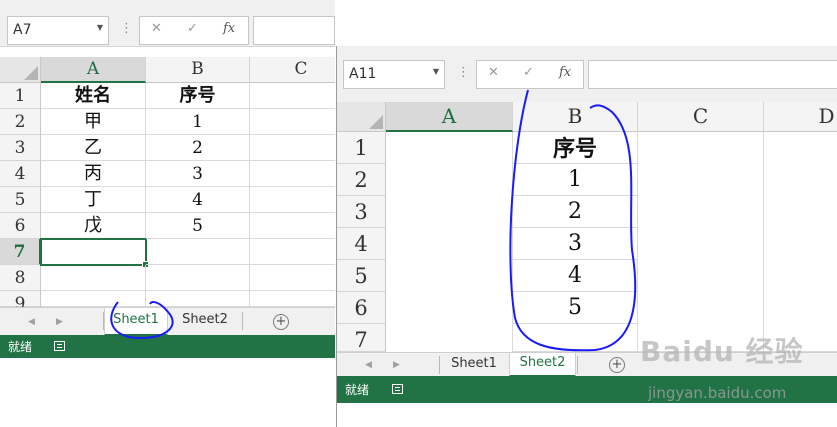 The height and width of the screenshot is (427, 837). Describe the element at coordinates (93, 200) in the screenshot. I see `cell-a5: 丁` at that location.